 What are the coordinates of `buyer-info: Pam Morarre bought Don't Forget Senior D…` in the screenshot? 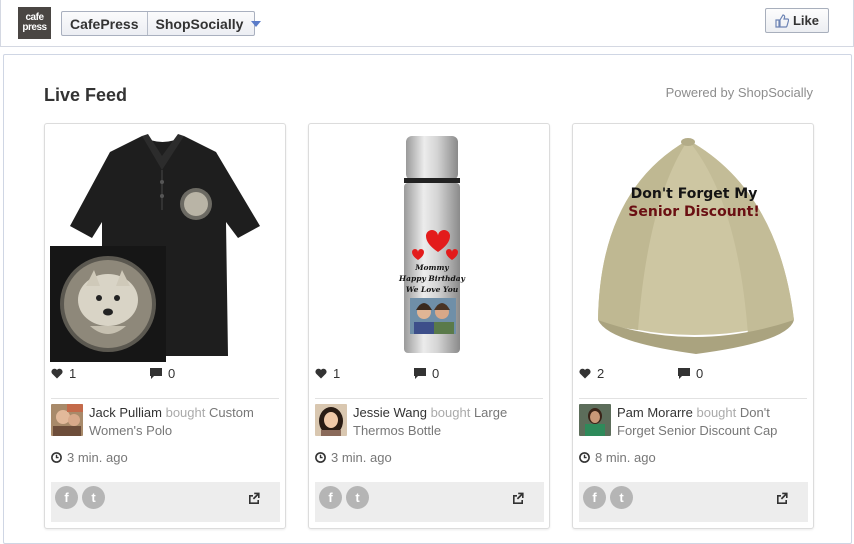 It's located at (694, 424).